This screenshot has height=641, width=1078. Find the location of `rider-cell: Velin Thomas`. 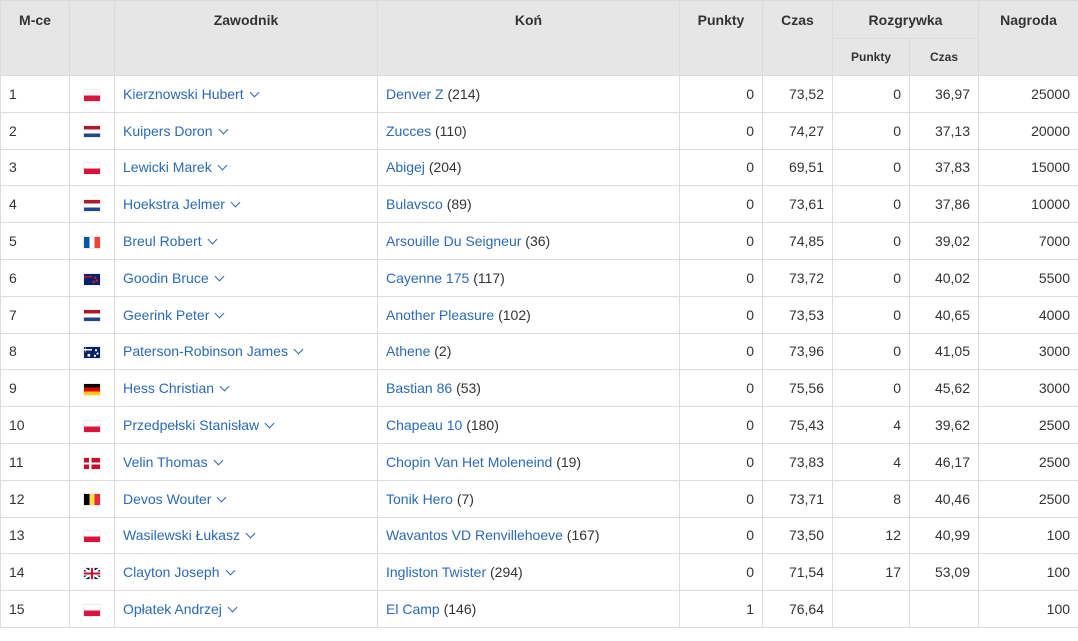

rider-cell: Velin Thomas is located at coordinates (246, 461).